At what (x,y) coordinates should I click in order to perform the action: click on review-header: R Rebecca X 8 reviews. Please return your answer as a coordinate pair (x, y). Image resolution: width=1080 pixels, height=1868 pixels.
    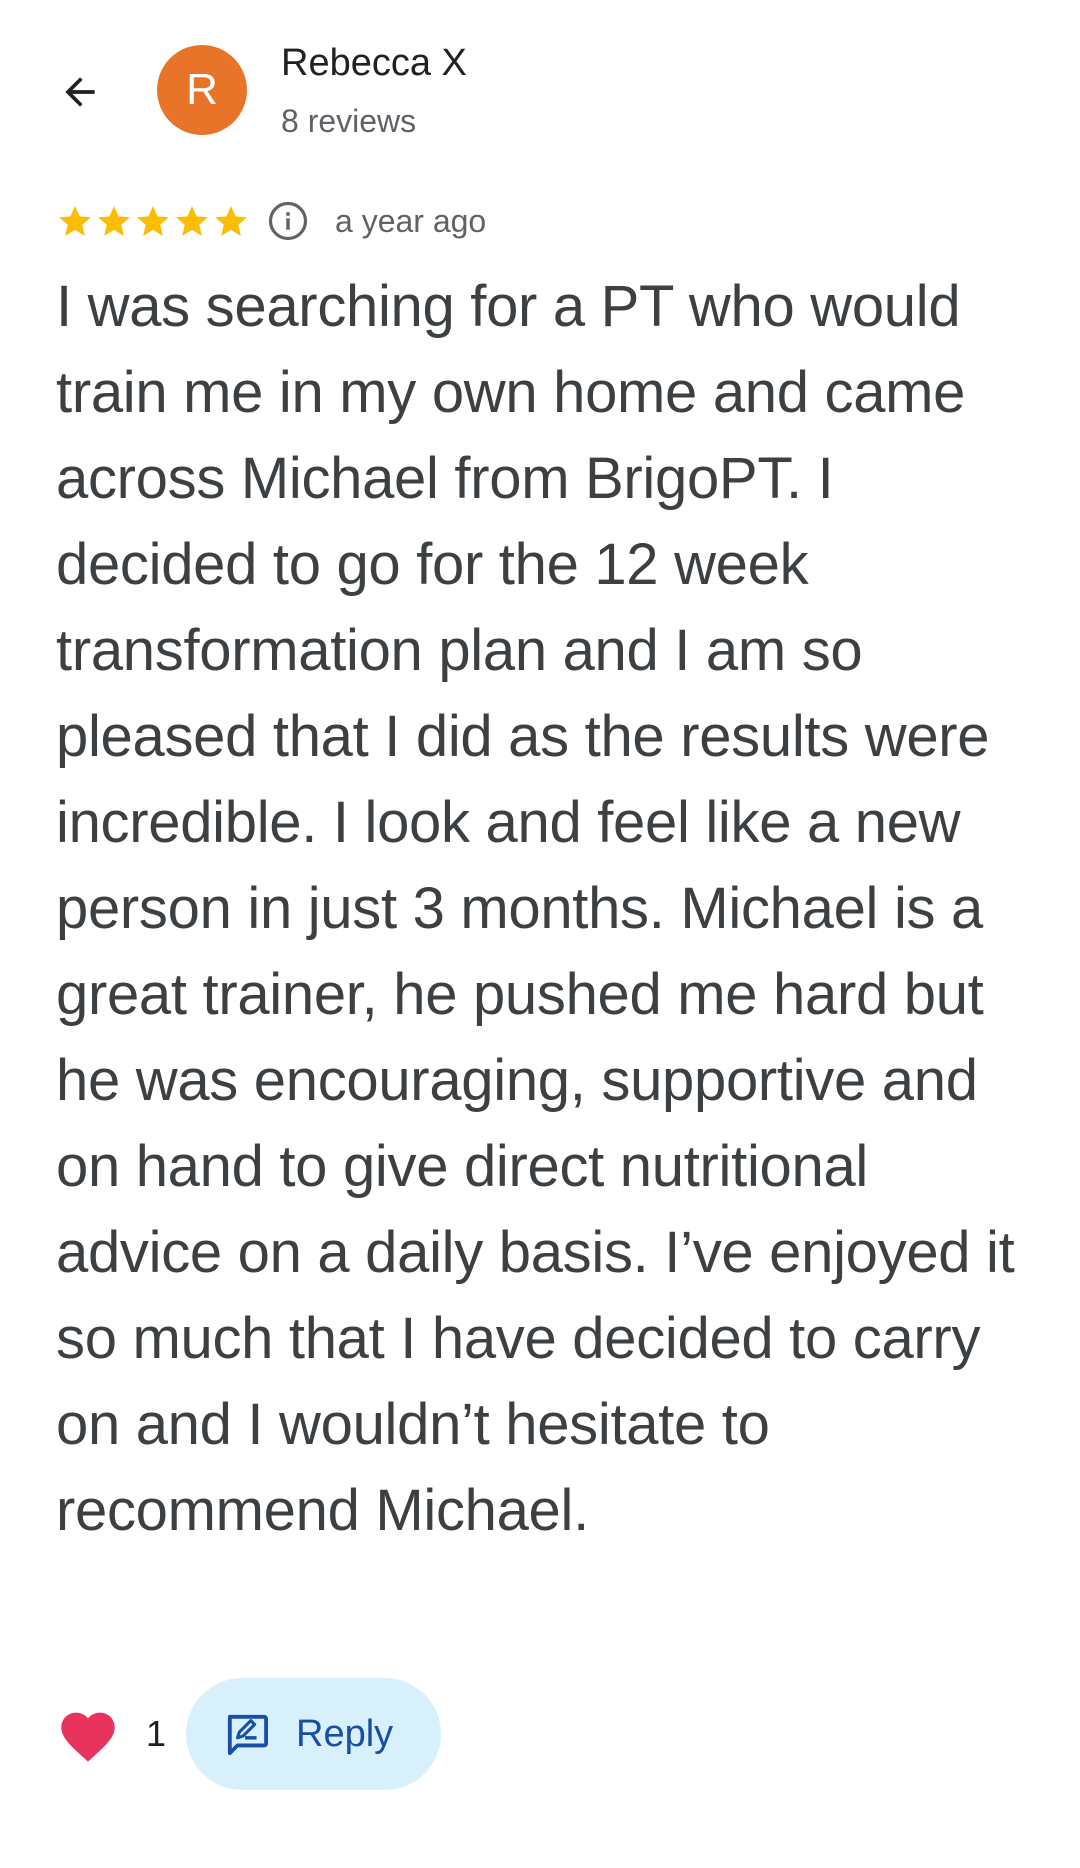
    Looking at the image, I should click on (540, 80).